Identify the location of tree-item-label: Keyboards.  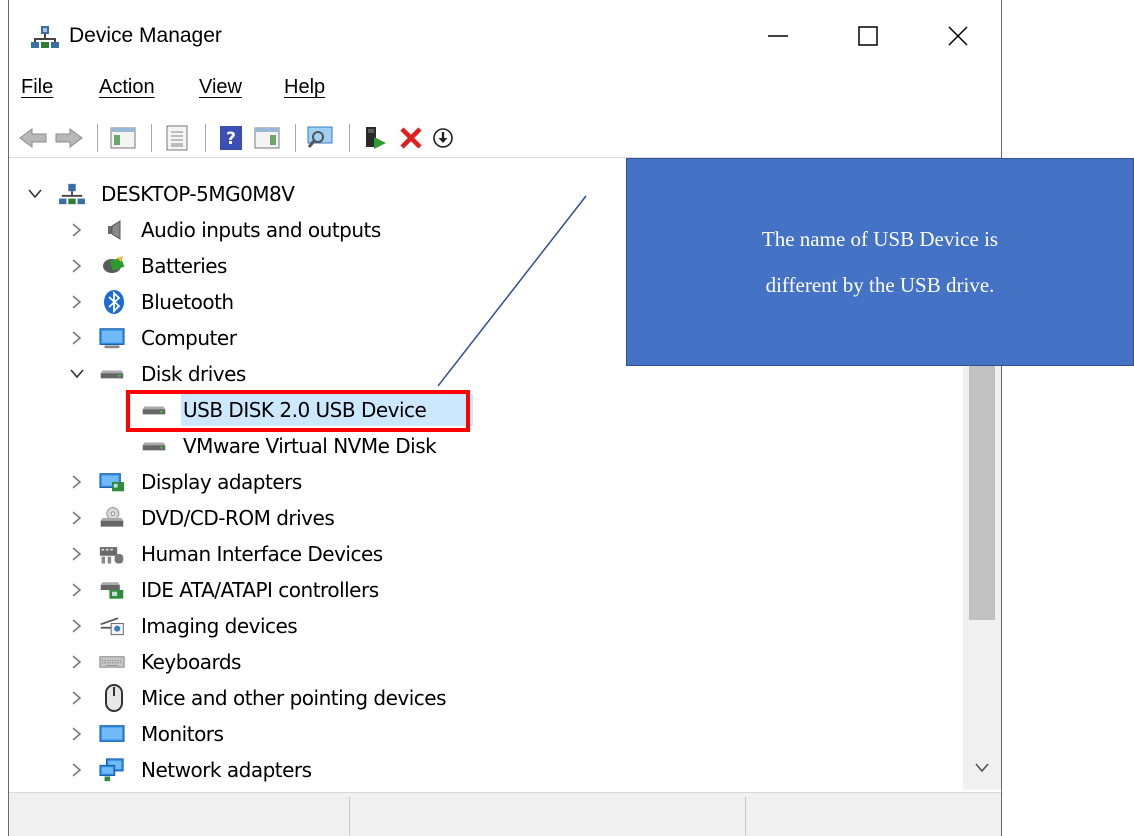
(191, 662).